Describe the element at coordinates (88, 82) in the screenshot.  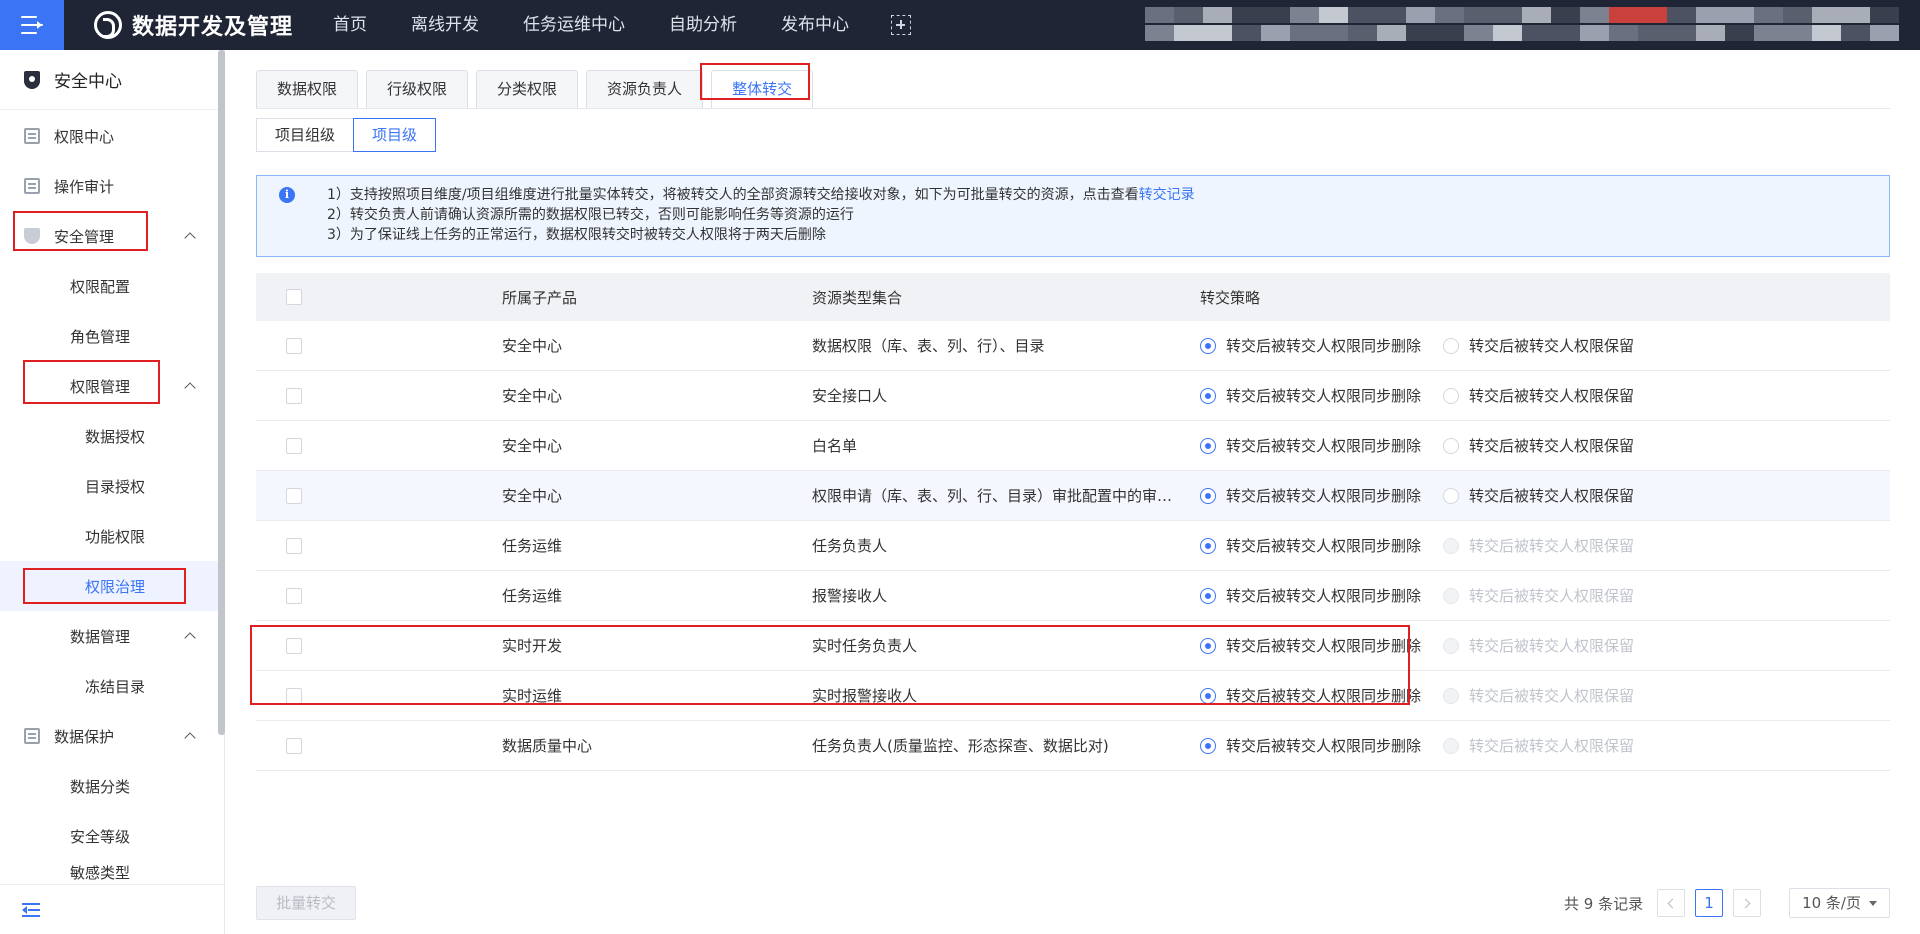
I see `sidebar-title: 安全中心` at that location.